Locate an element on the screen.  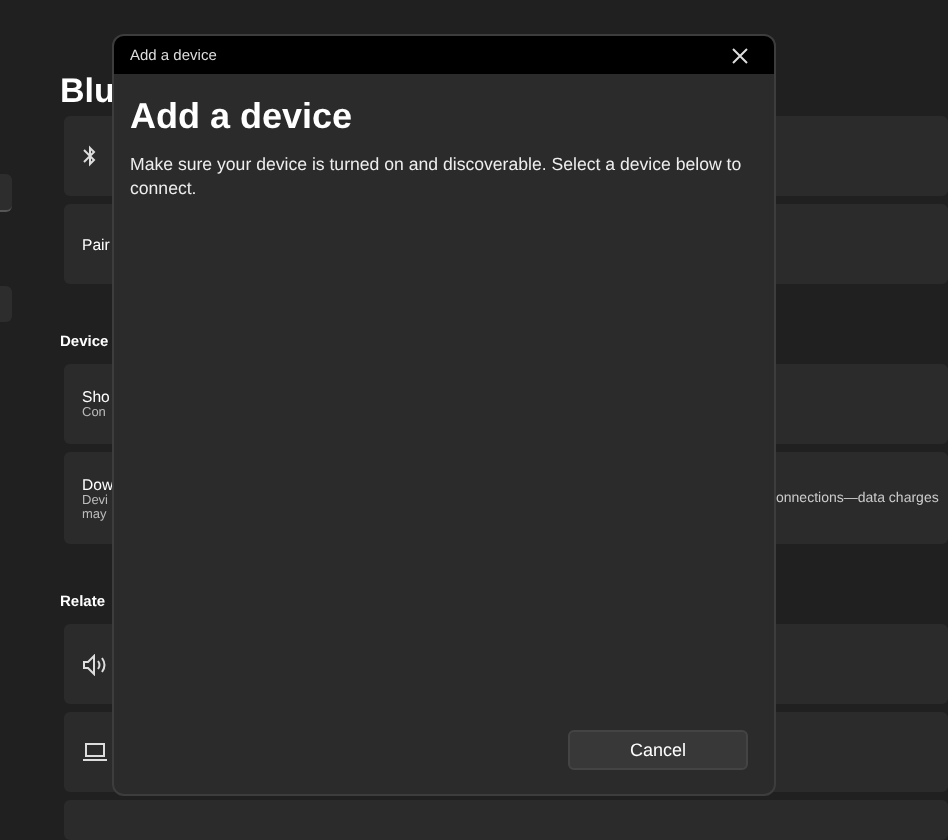
cancel-button: Cancel is located at coordinates (658, 750).